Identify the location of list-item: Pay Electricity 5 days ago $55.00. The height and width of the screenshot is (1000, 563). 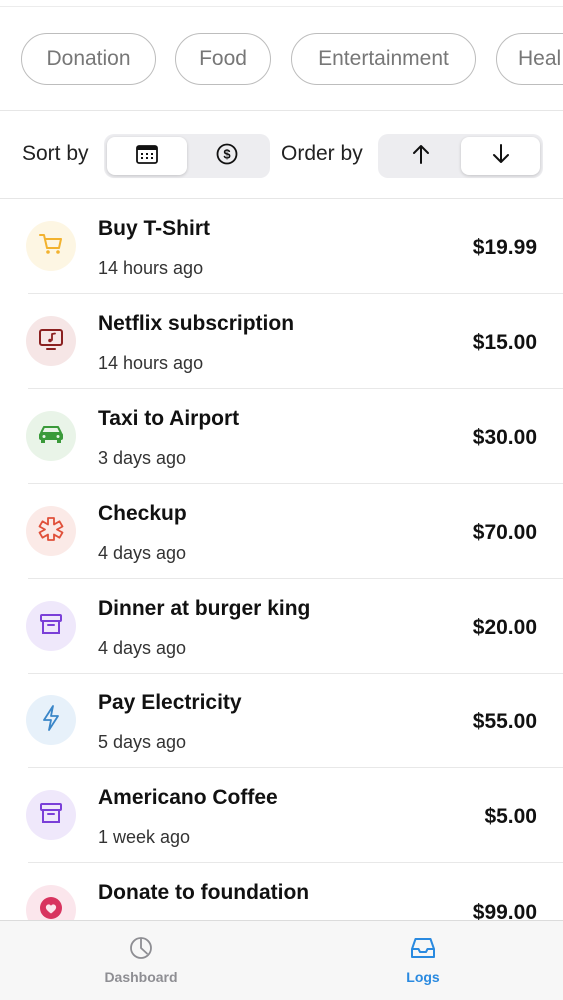
(281, 720).